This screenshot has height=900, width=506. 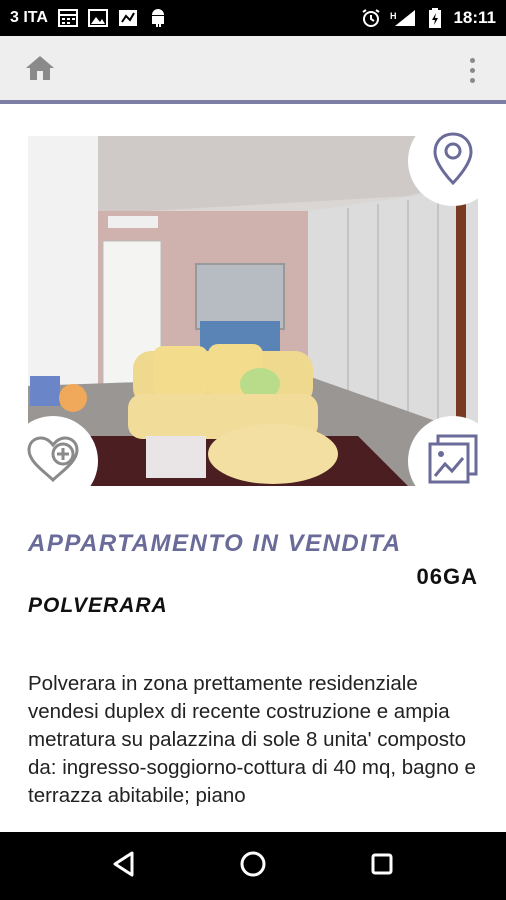 What do you see at coordinates (403, 18) in the screenshot?
I see `signal-icon: H` at bounding box center [403, 18].